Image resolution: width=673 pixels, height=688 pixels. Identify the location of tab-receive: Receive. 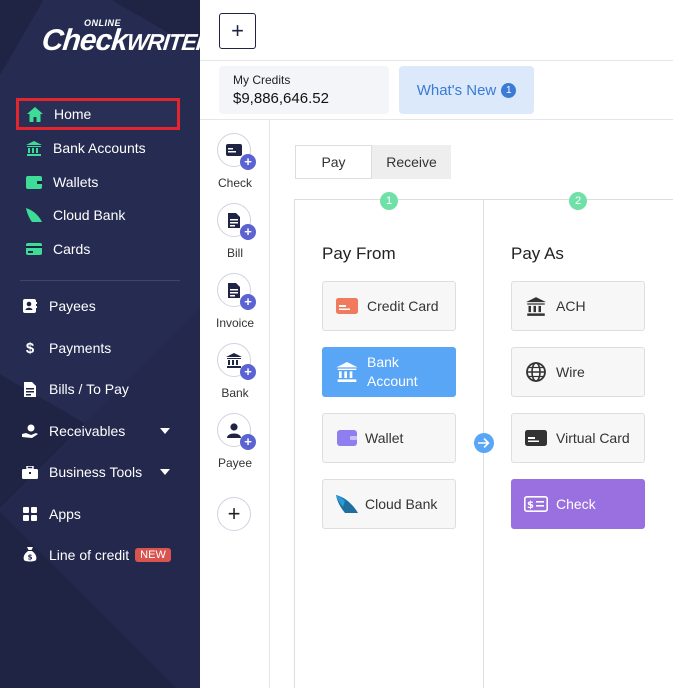
(411, 162).